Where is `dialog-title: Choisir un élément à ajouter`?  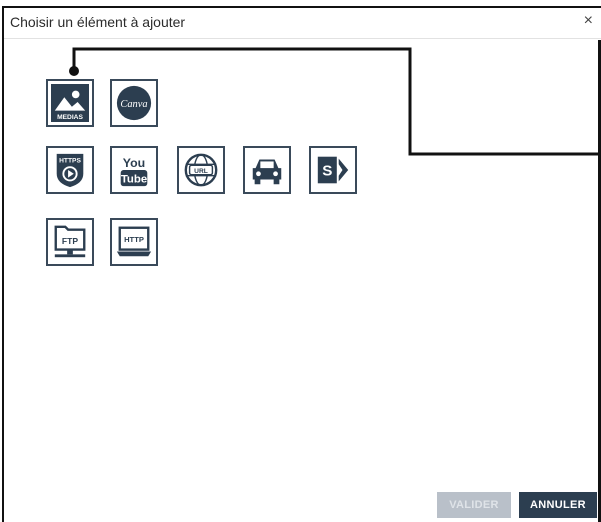
dialog-title: Choisir un élément à ajouter is located at coordinates (98, 22).